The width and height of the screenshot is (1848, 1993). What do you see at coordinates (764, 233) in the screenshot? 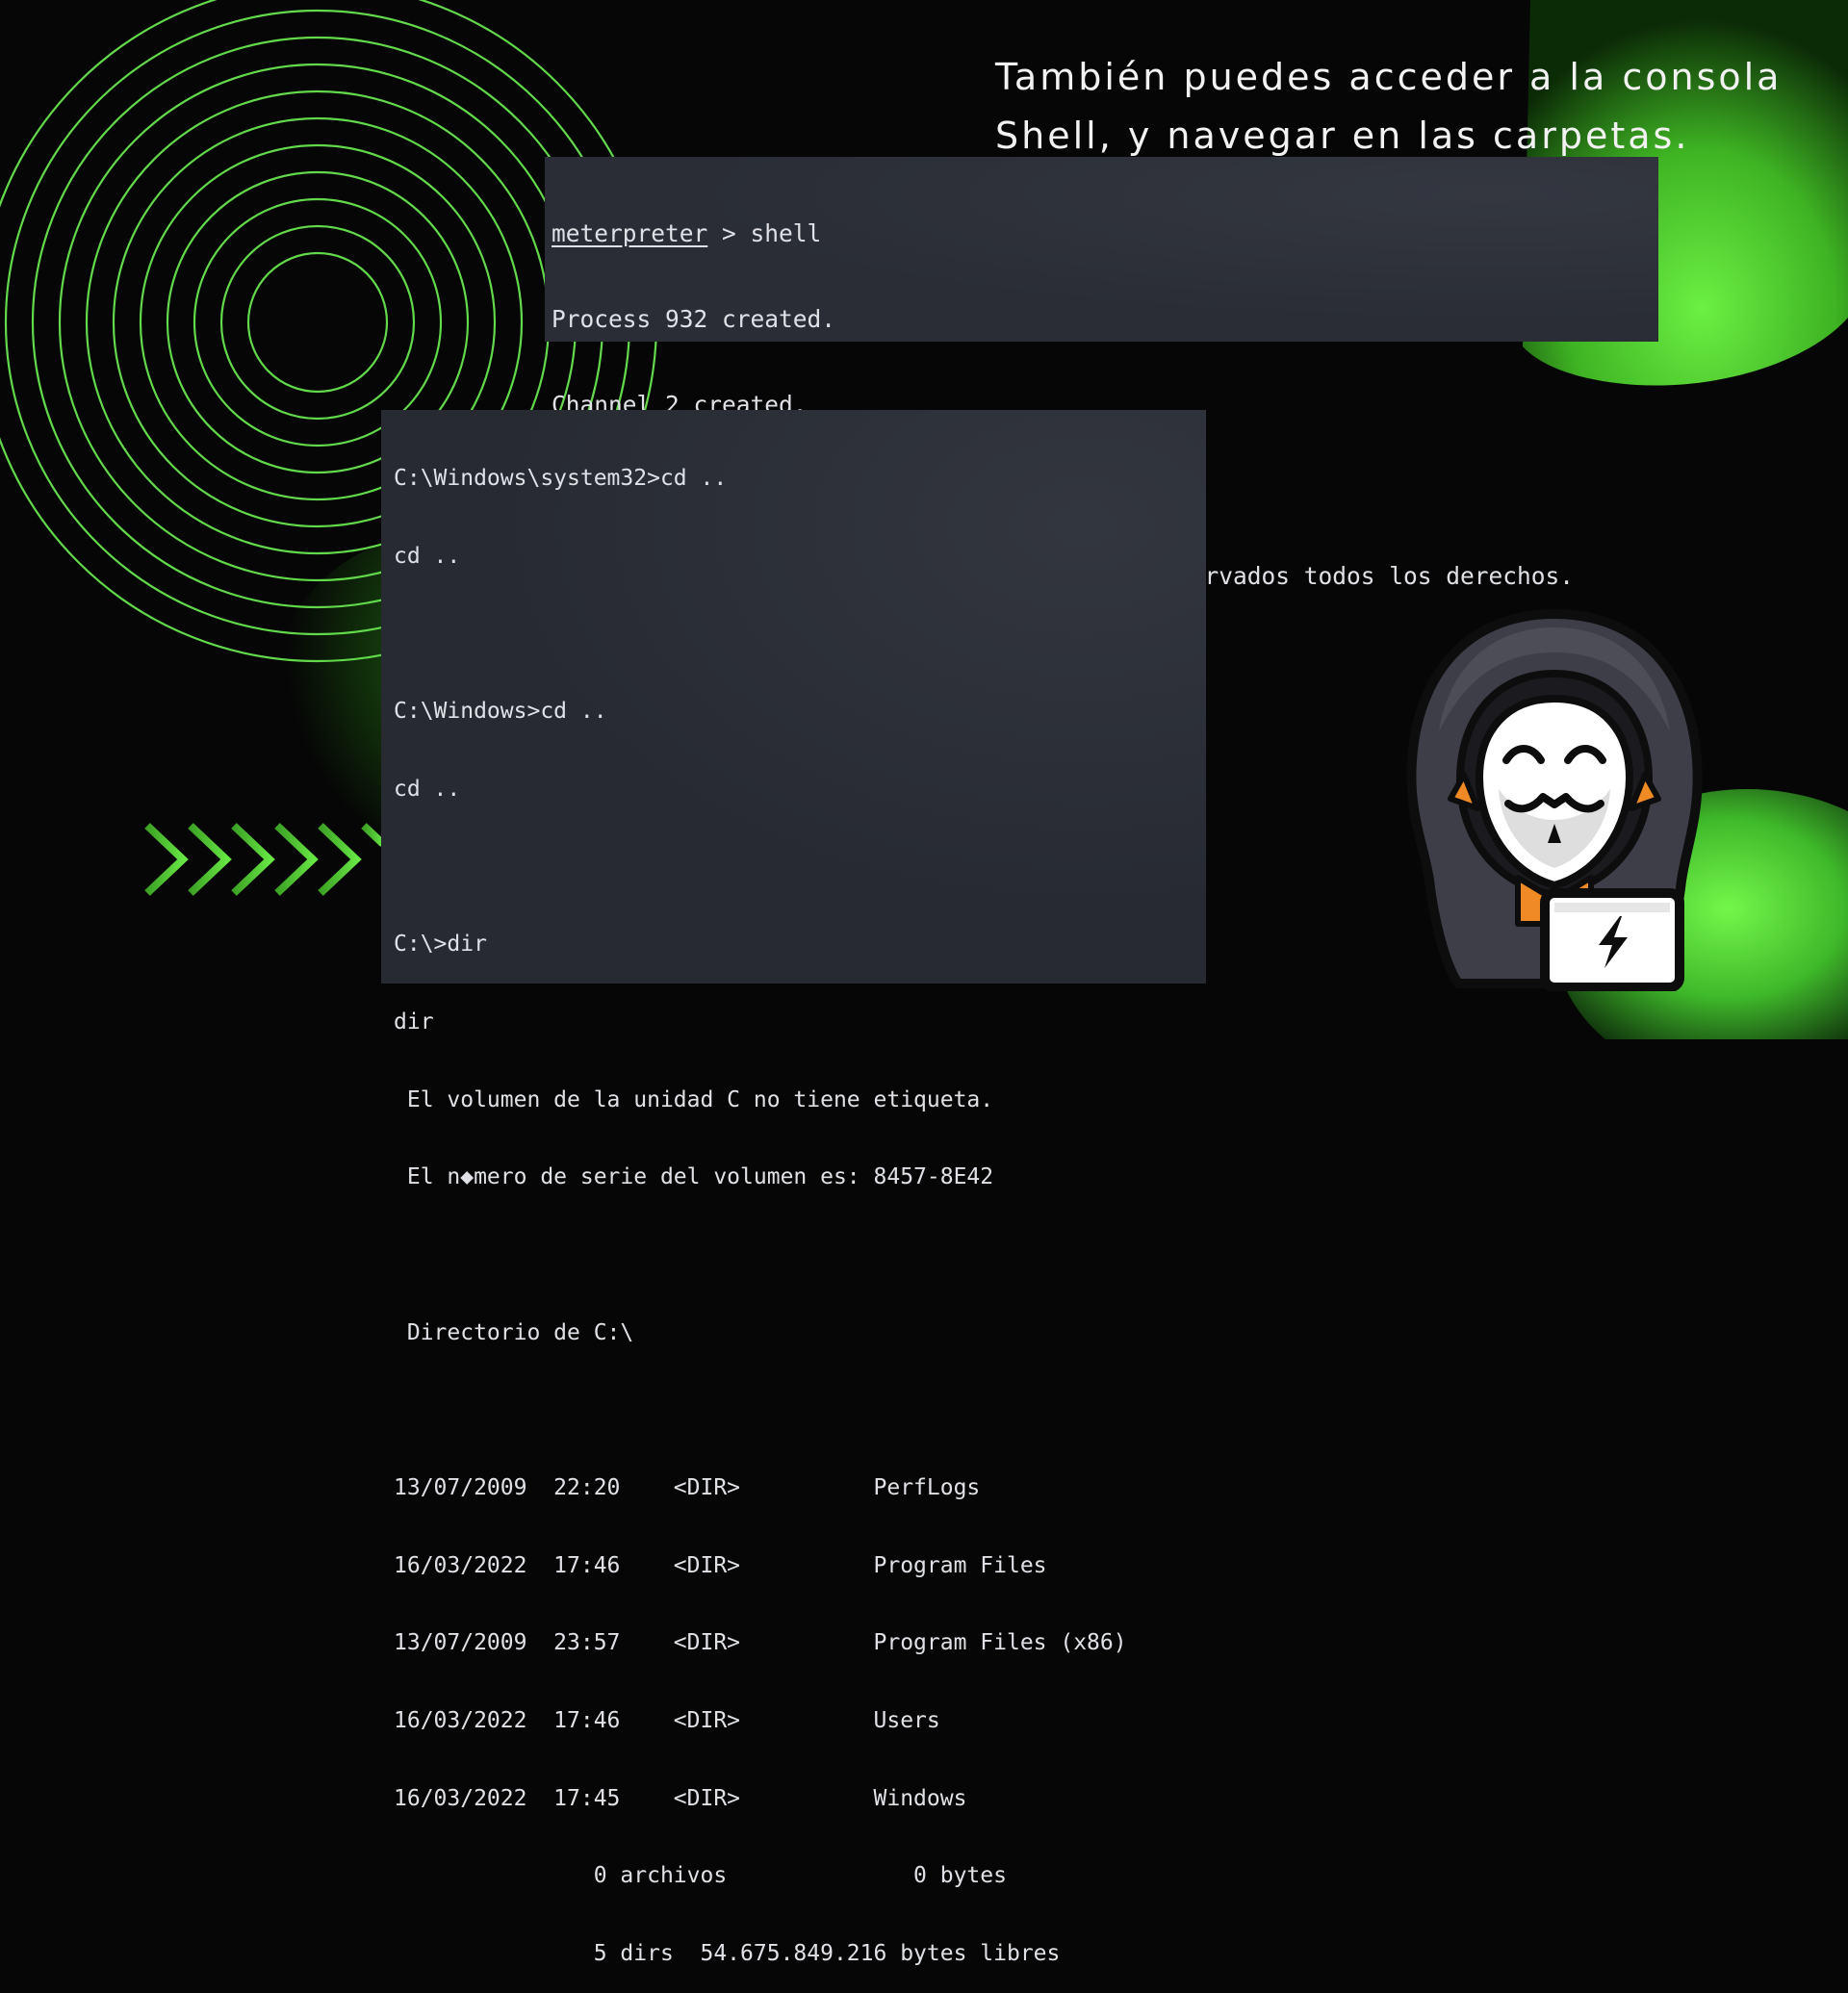
I see `meterpreter-command: > shell` at bounding box center [764, 233].